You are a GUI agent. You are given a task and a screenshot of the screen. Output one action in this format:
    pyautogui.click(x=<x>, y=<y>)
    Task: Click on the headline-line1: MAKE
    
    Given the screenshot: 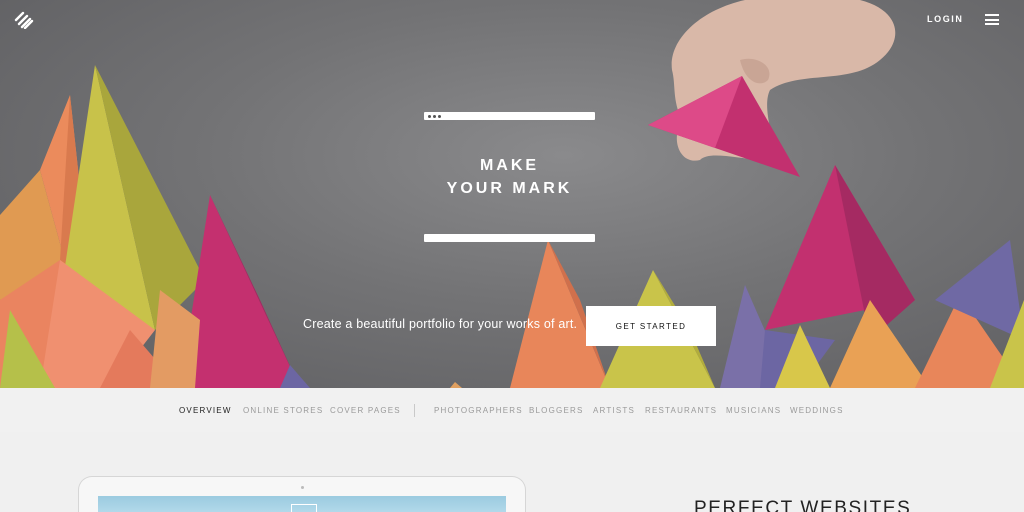 What is the action you would take?
    pyautogui.click(x=509, y=165)
    